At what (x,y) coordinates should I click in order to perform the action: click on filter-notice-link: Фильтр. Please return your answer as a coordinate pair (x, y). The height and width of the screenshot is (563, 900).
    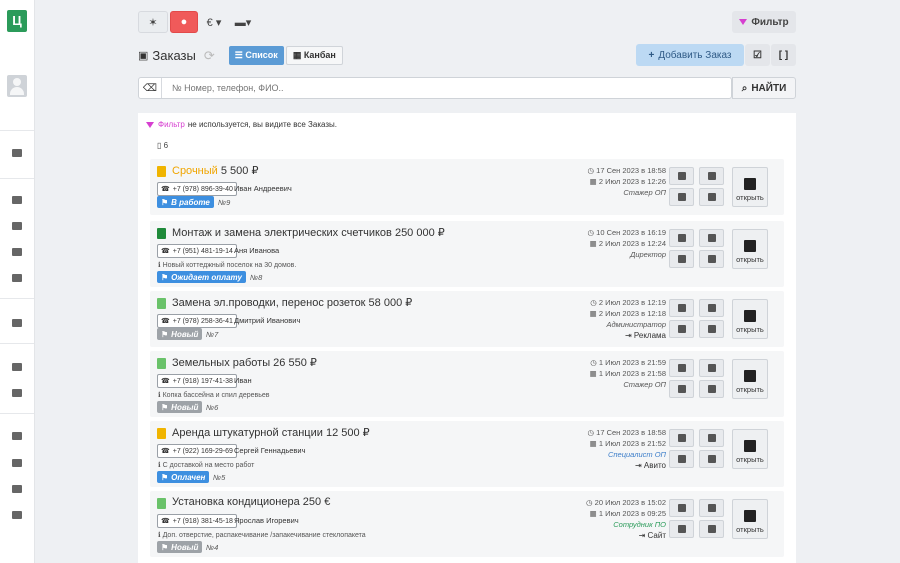
    Looking at the image, I should click on (171, 124).